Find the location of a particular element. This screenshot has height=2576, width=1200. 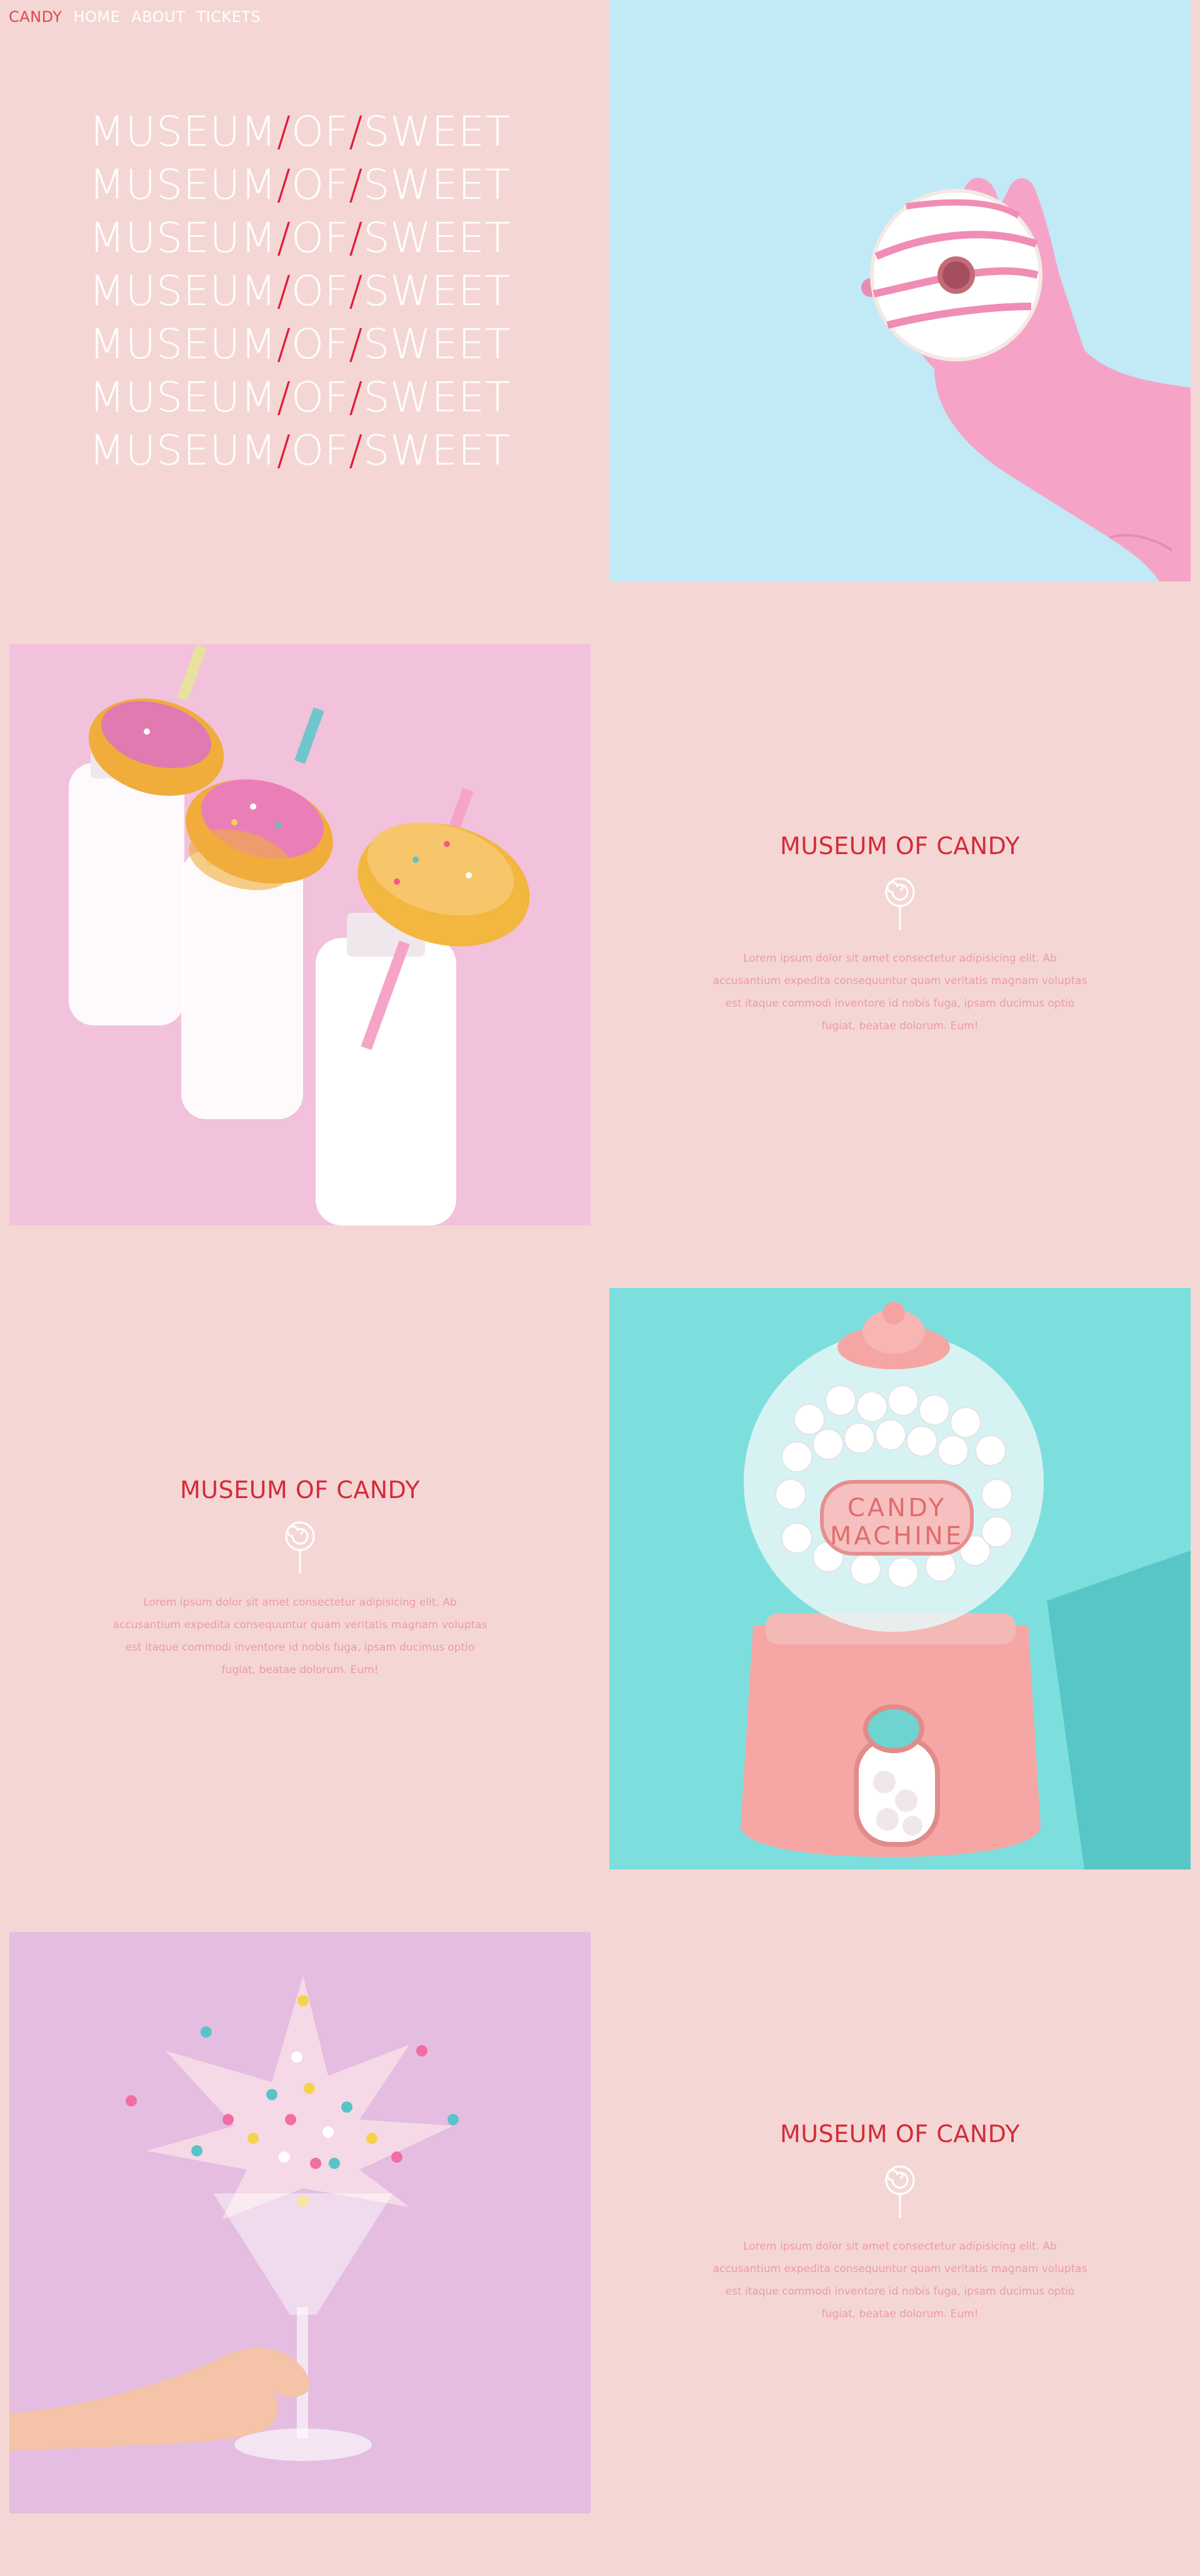

gumball-machine-image: CANDY MACHINE is located at coordinates (900, 1578).